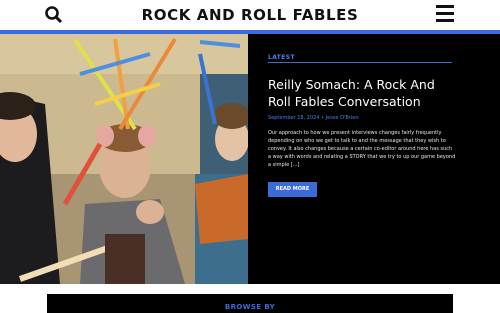 This screenshot has height=313, width=500. I want to click on article-meta: September 18, 2024 • Jesse O'Brien, so click(313, 118).